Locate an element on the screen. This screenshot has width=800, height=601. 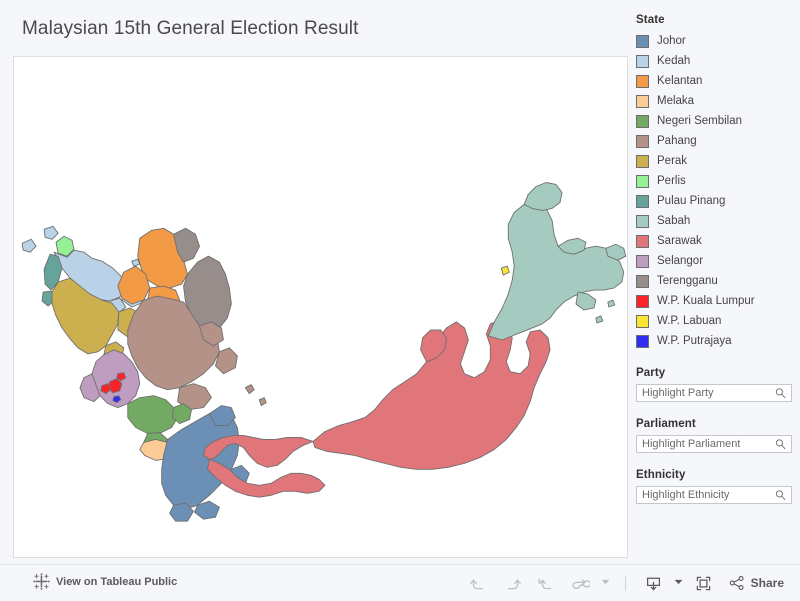
party-search-input: Highlight Party is located at coordinates (675, 393).